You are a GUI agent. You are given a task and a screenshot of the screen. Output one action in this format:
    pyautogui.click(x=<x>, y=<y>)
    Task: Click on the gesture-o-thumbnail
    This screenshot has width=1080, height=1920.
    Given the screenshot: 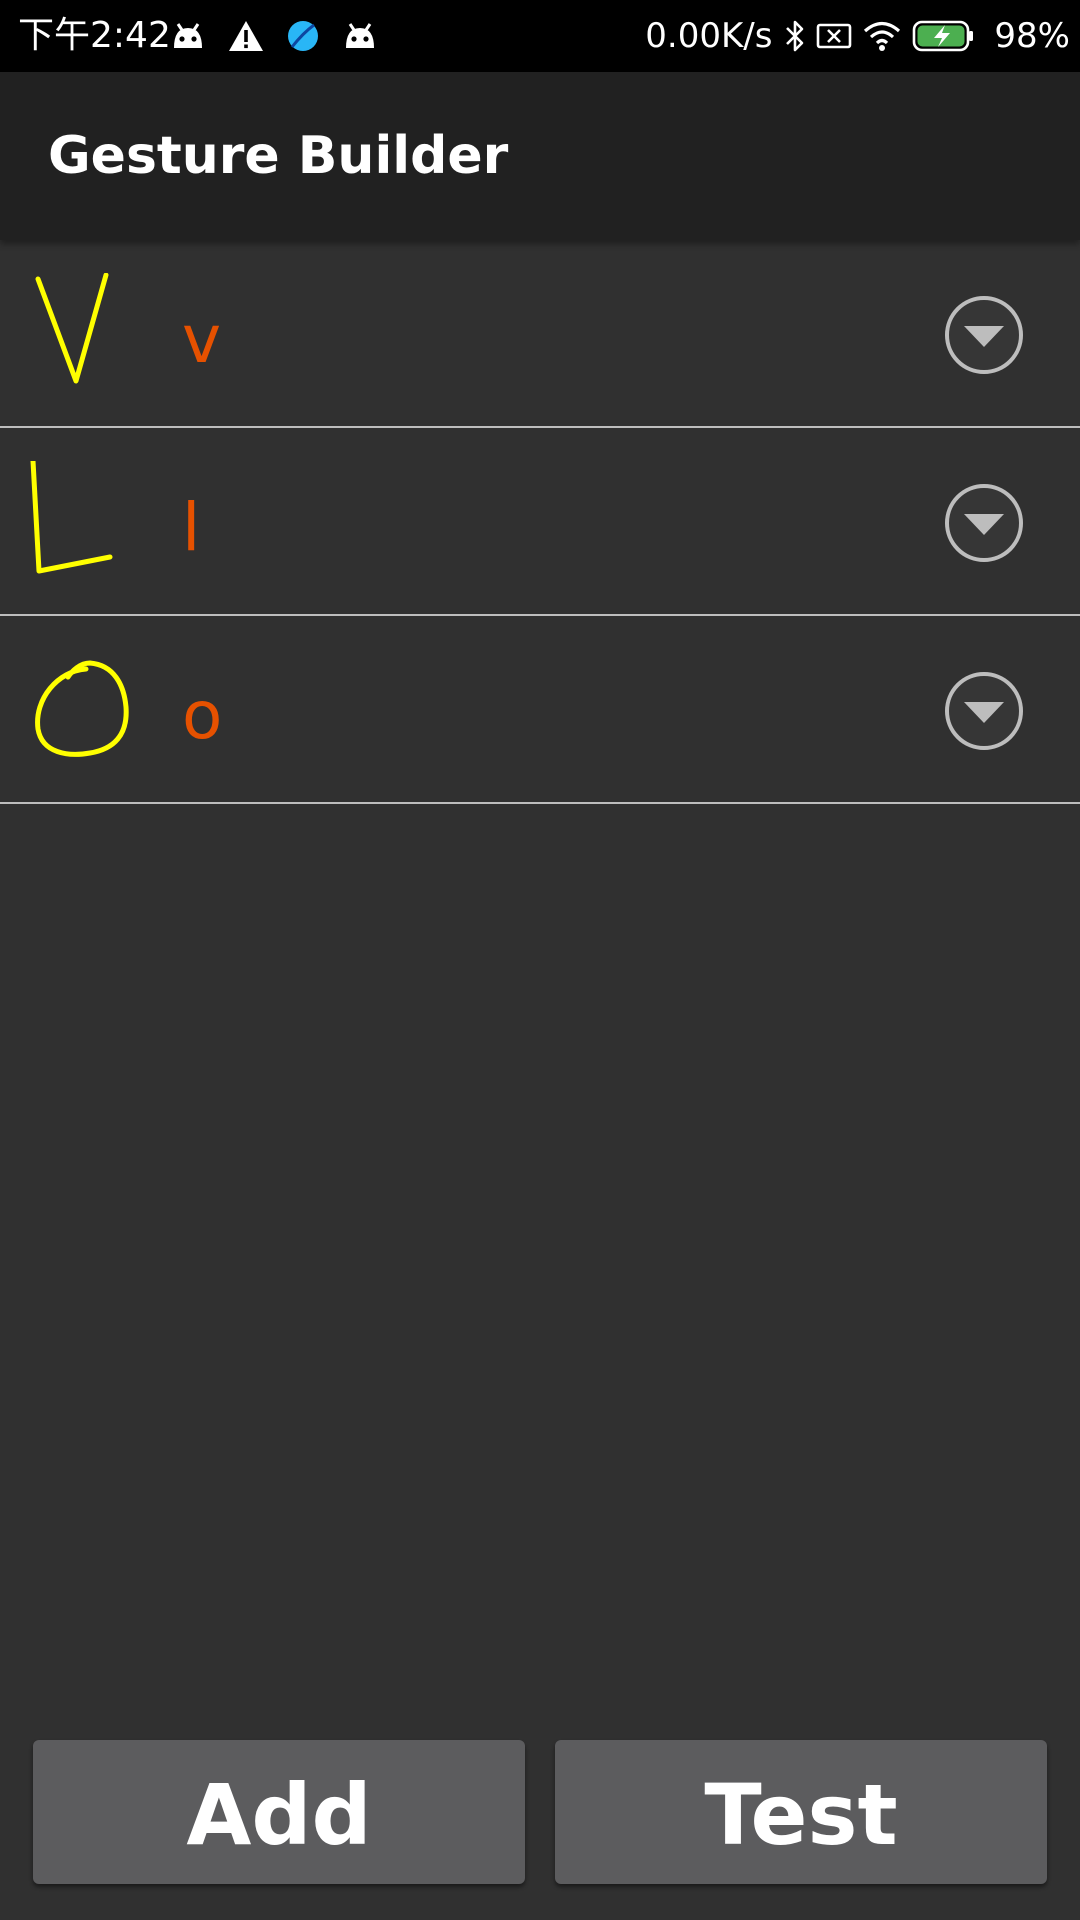 What is the action you would take?
    pyautogui.click(x=82, y=708)
    